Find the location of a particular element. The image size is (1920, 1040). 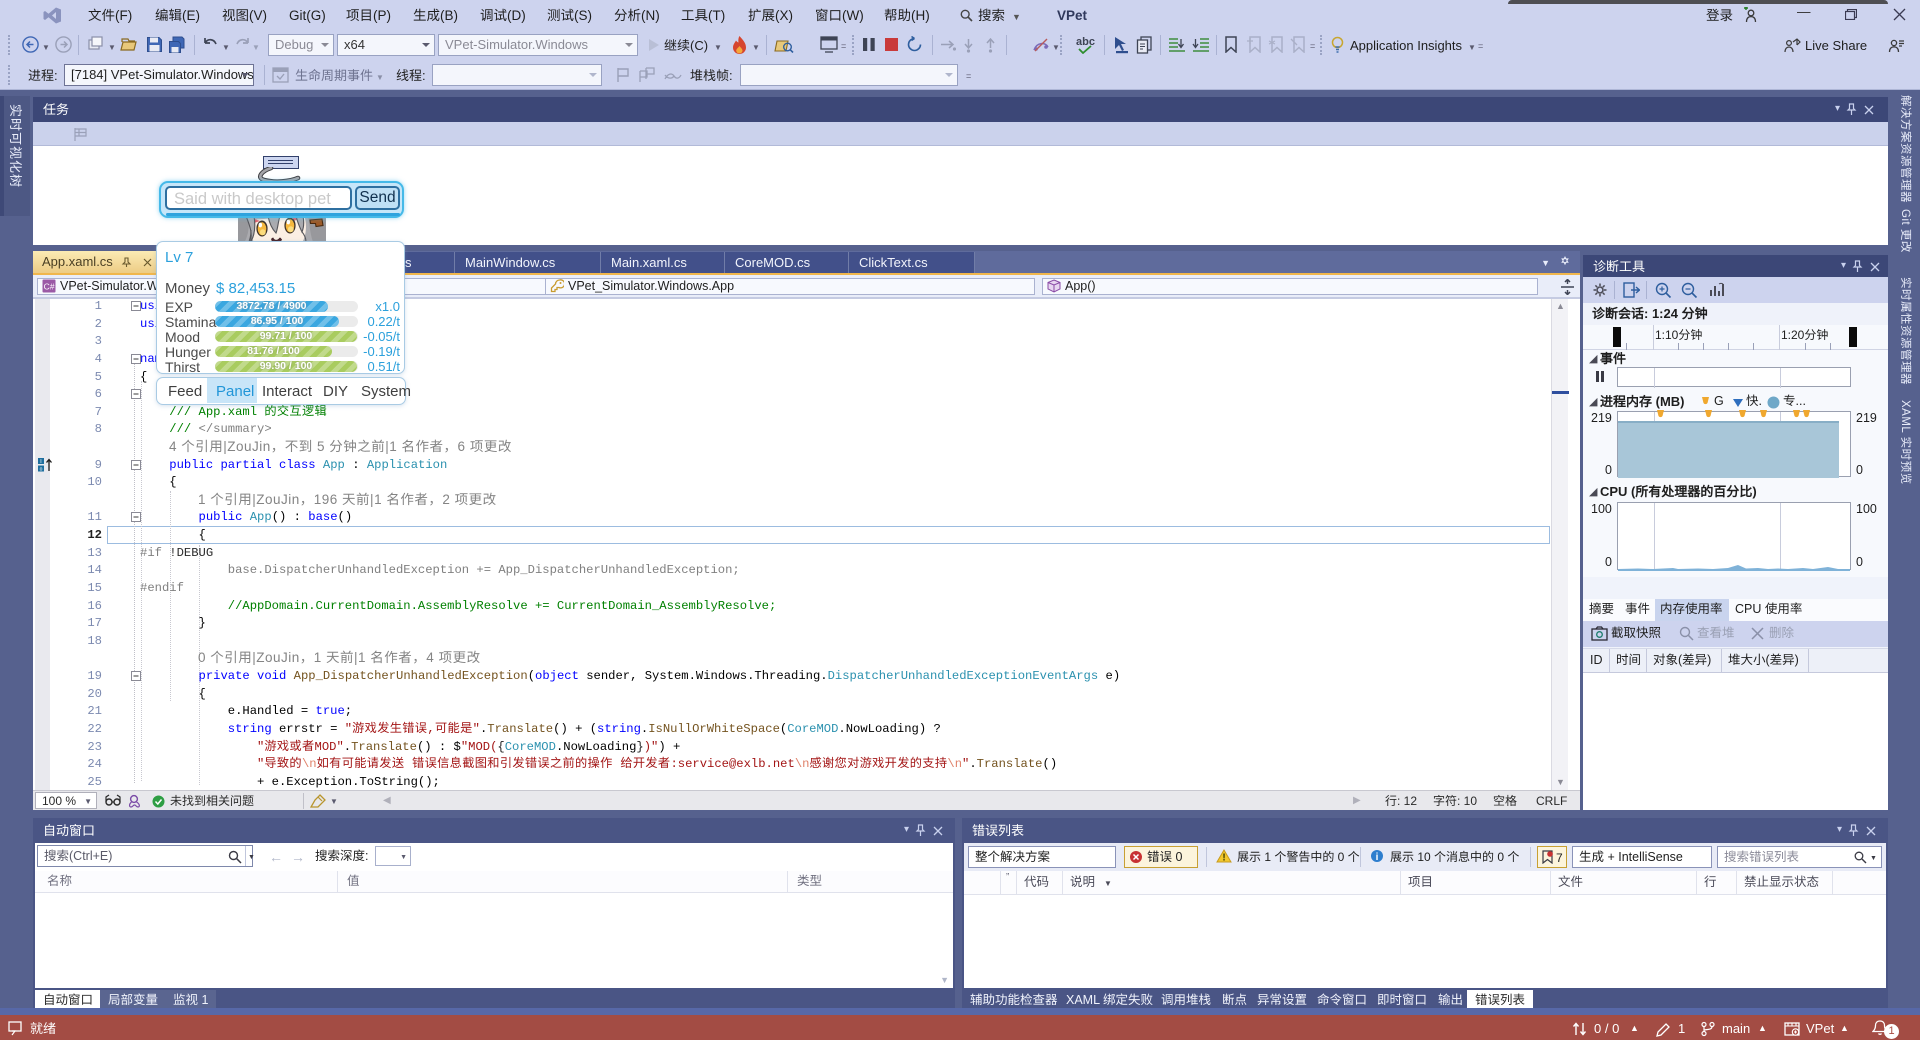

svg-text: i is located at coordinates (1377, 857).